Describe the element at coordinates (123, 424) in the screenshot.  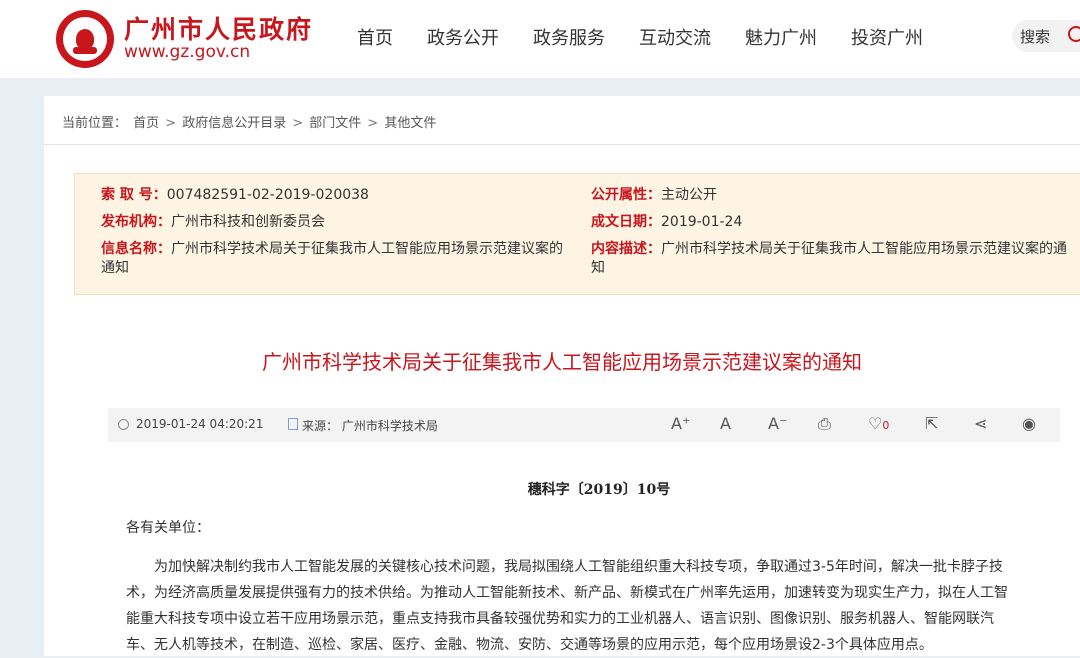
I see `clock-icon` at that location.